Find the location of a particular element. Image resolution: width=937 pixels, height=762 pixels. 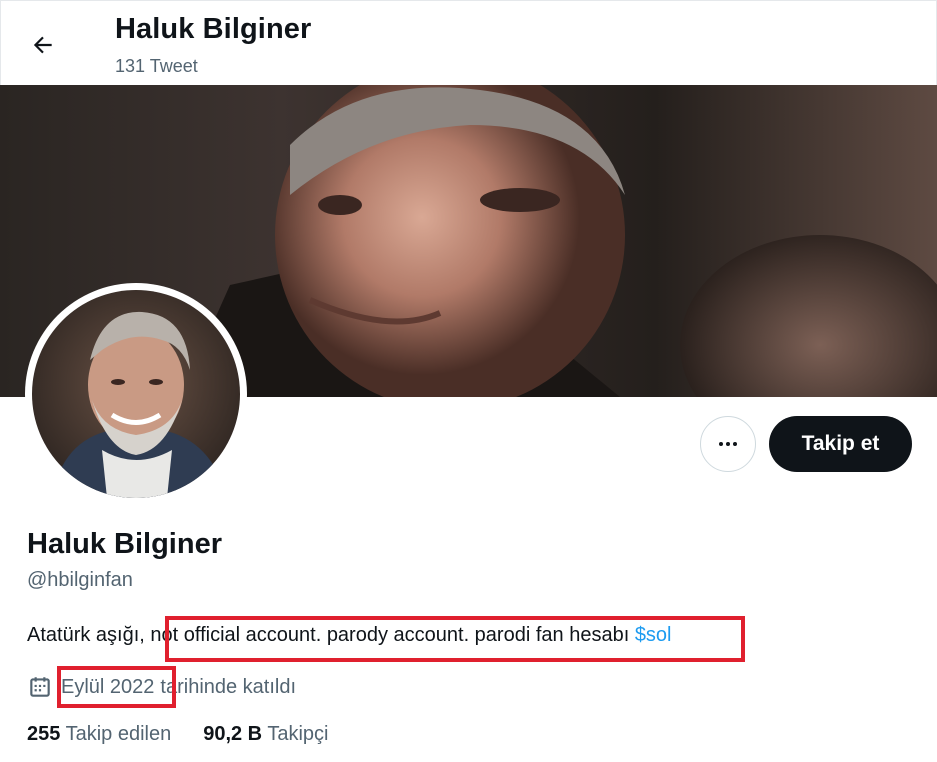

followers-stat-link: 90,2 B Takipçi is located at coordinates (265, 734).